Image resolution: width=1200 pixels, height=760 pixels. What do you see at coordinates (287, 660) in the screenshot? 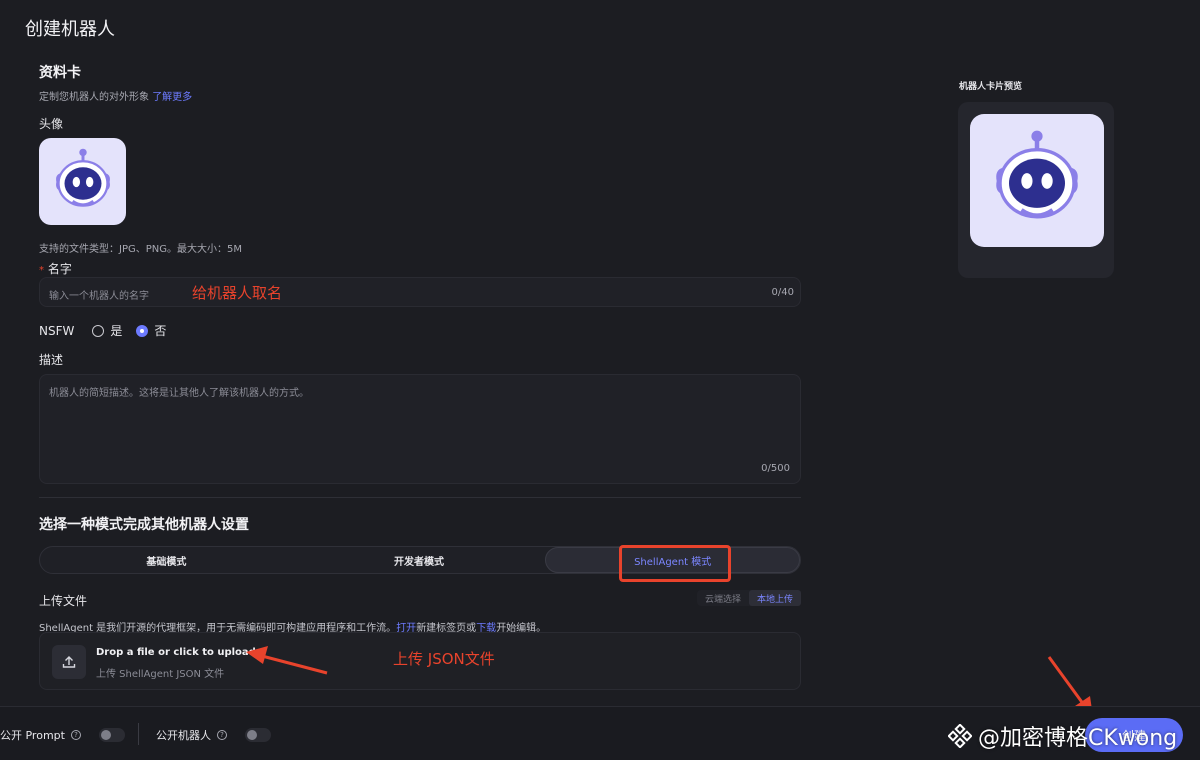
I see `arrow-to-drop-zone` at bounding box center [287, 660].